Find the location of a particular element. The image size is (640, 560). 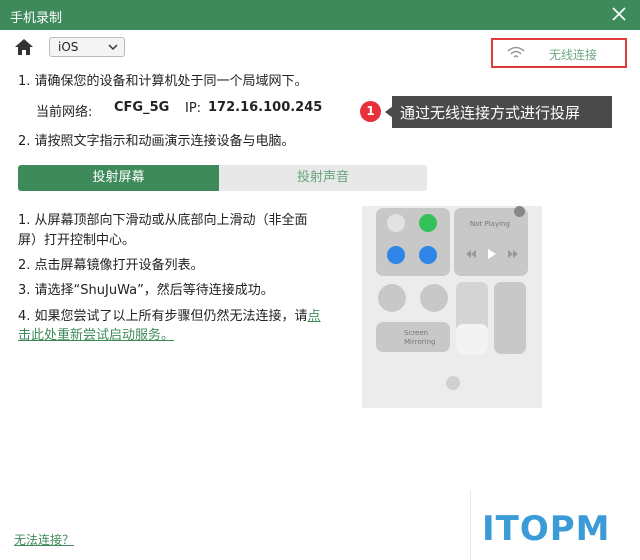

divider is located at coordinates (470, 525).